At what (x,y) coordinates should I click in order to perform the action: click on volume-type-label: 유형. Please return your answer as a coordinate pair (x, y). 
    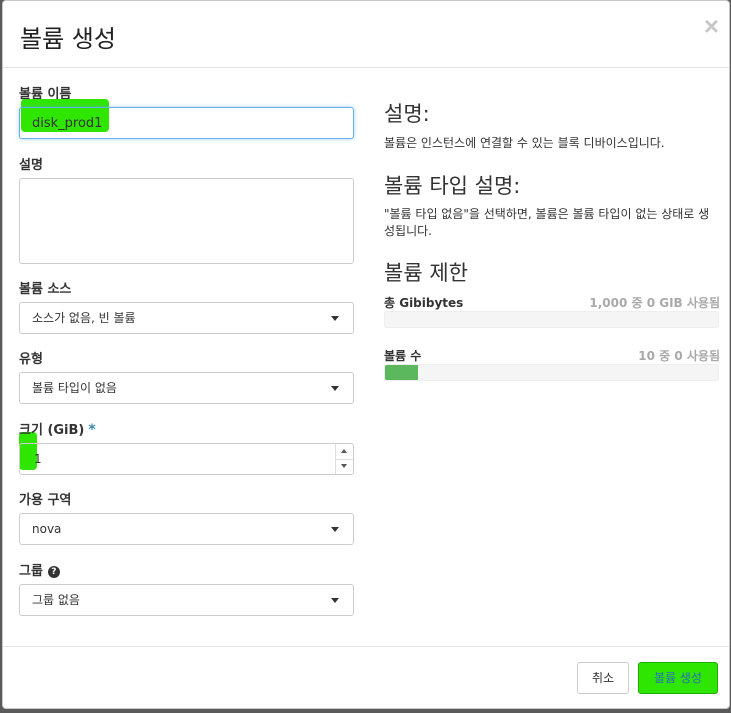
    Looking at the image, I should click on (31, 359).